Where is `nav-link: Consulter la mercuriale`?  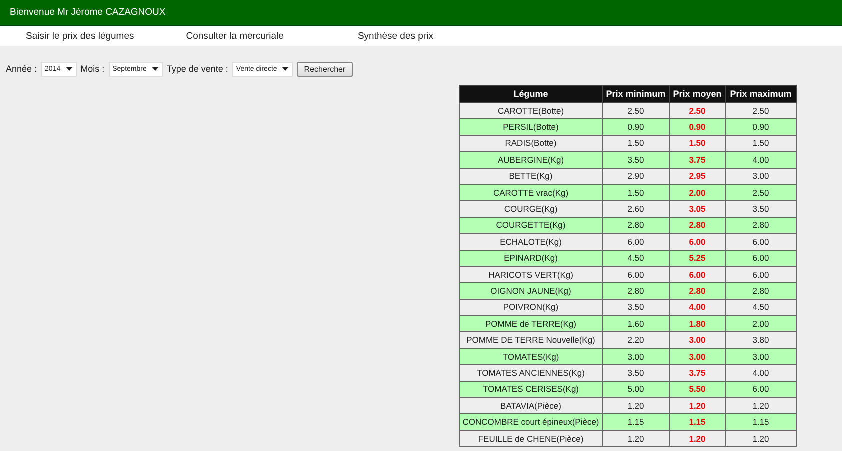
nav-link: Consulter la mercuriale is located at coordinates (235, 36).